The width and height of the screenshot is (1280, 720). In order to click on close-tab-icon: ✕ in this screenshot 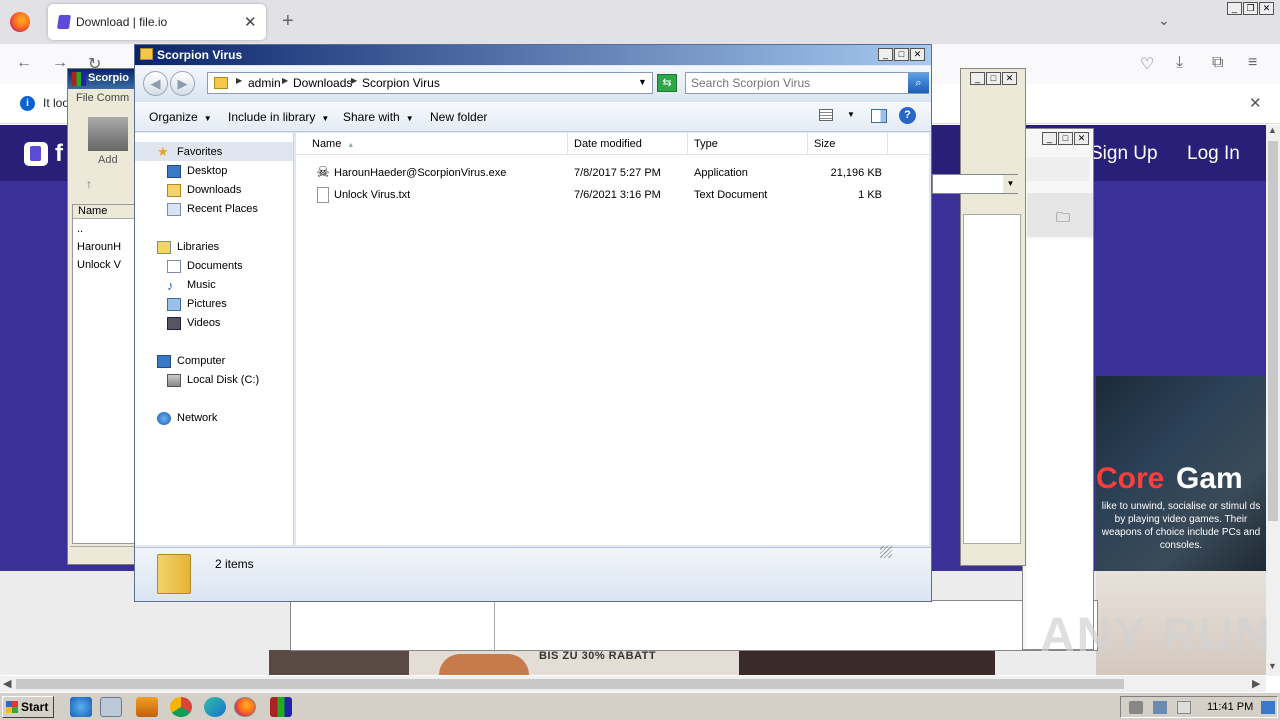, I will do `click(250, 22)`.